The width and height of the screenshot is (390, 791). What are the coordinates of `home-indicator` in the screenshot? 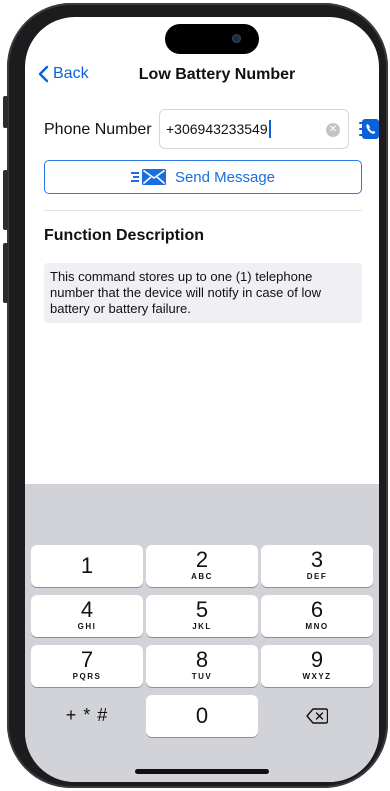 It's located at (202, 771).